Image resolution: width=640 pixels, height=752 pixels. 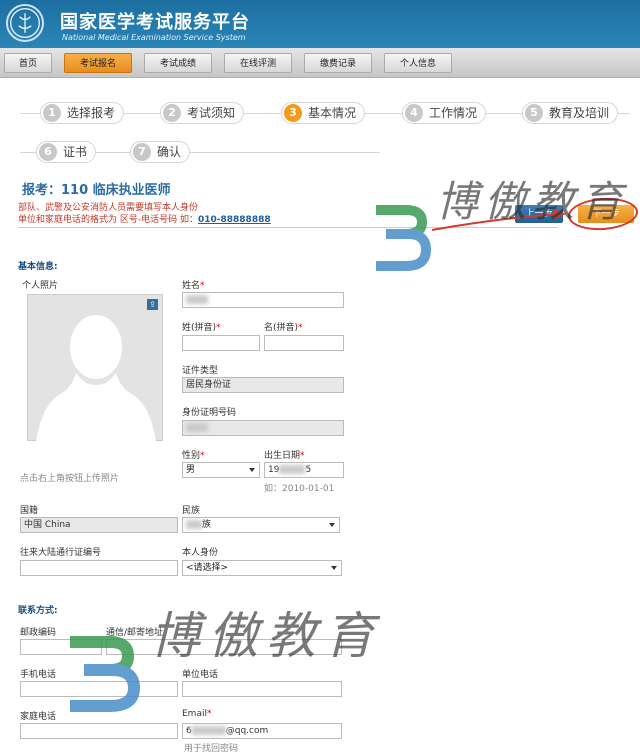 I want to click on phone-format-example: 010-88888888, so click(x=234, y=220).